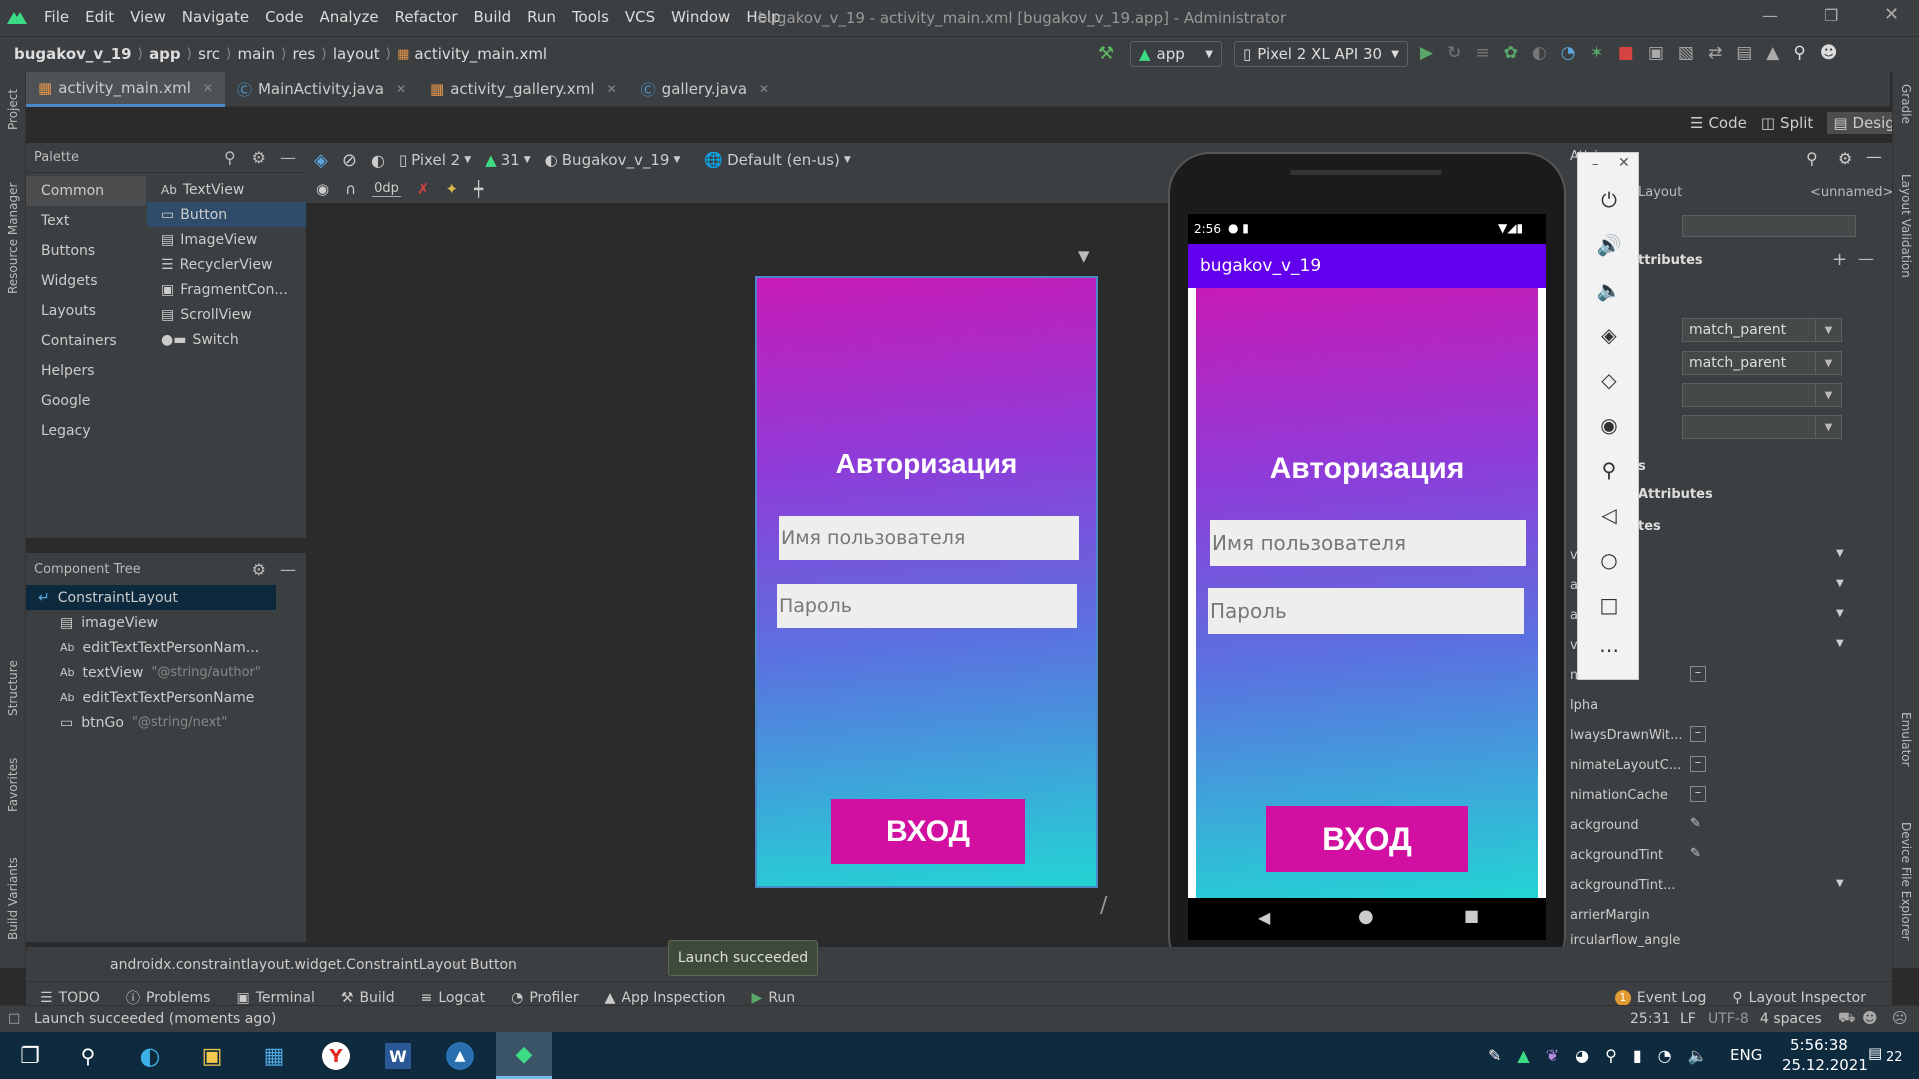 This screenshot has width=1919, height=1079. What do you see at coordinates (613, 160) in the screenshot?
I see `theme-select: ◐ Bugakov_v_19 ▼` at bounding box center [613, 160].